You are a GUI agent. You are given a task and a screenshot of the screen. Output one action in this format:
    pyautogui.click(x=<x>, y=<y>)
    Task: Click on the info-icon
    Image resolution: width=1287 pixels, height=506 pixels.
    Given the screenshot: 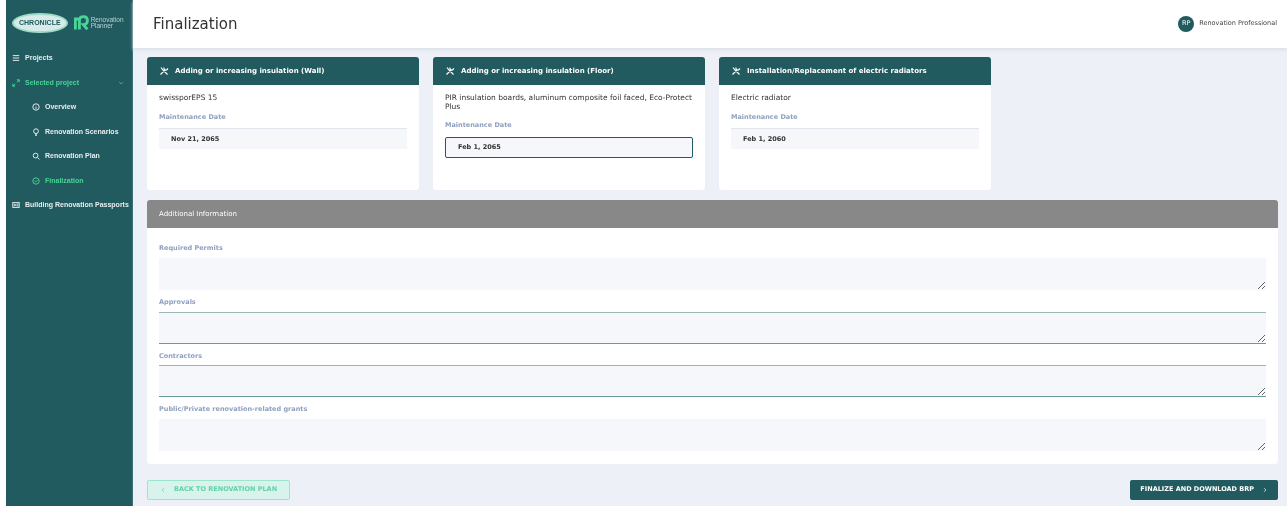 What is the action you would take?
    pyautogui.click(x=36, y=107)
    